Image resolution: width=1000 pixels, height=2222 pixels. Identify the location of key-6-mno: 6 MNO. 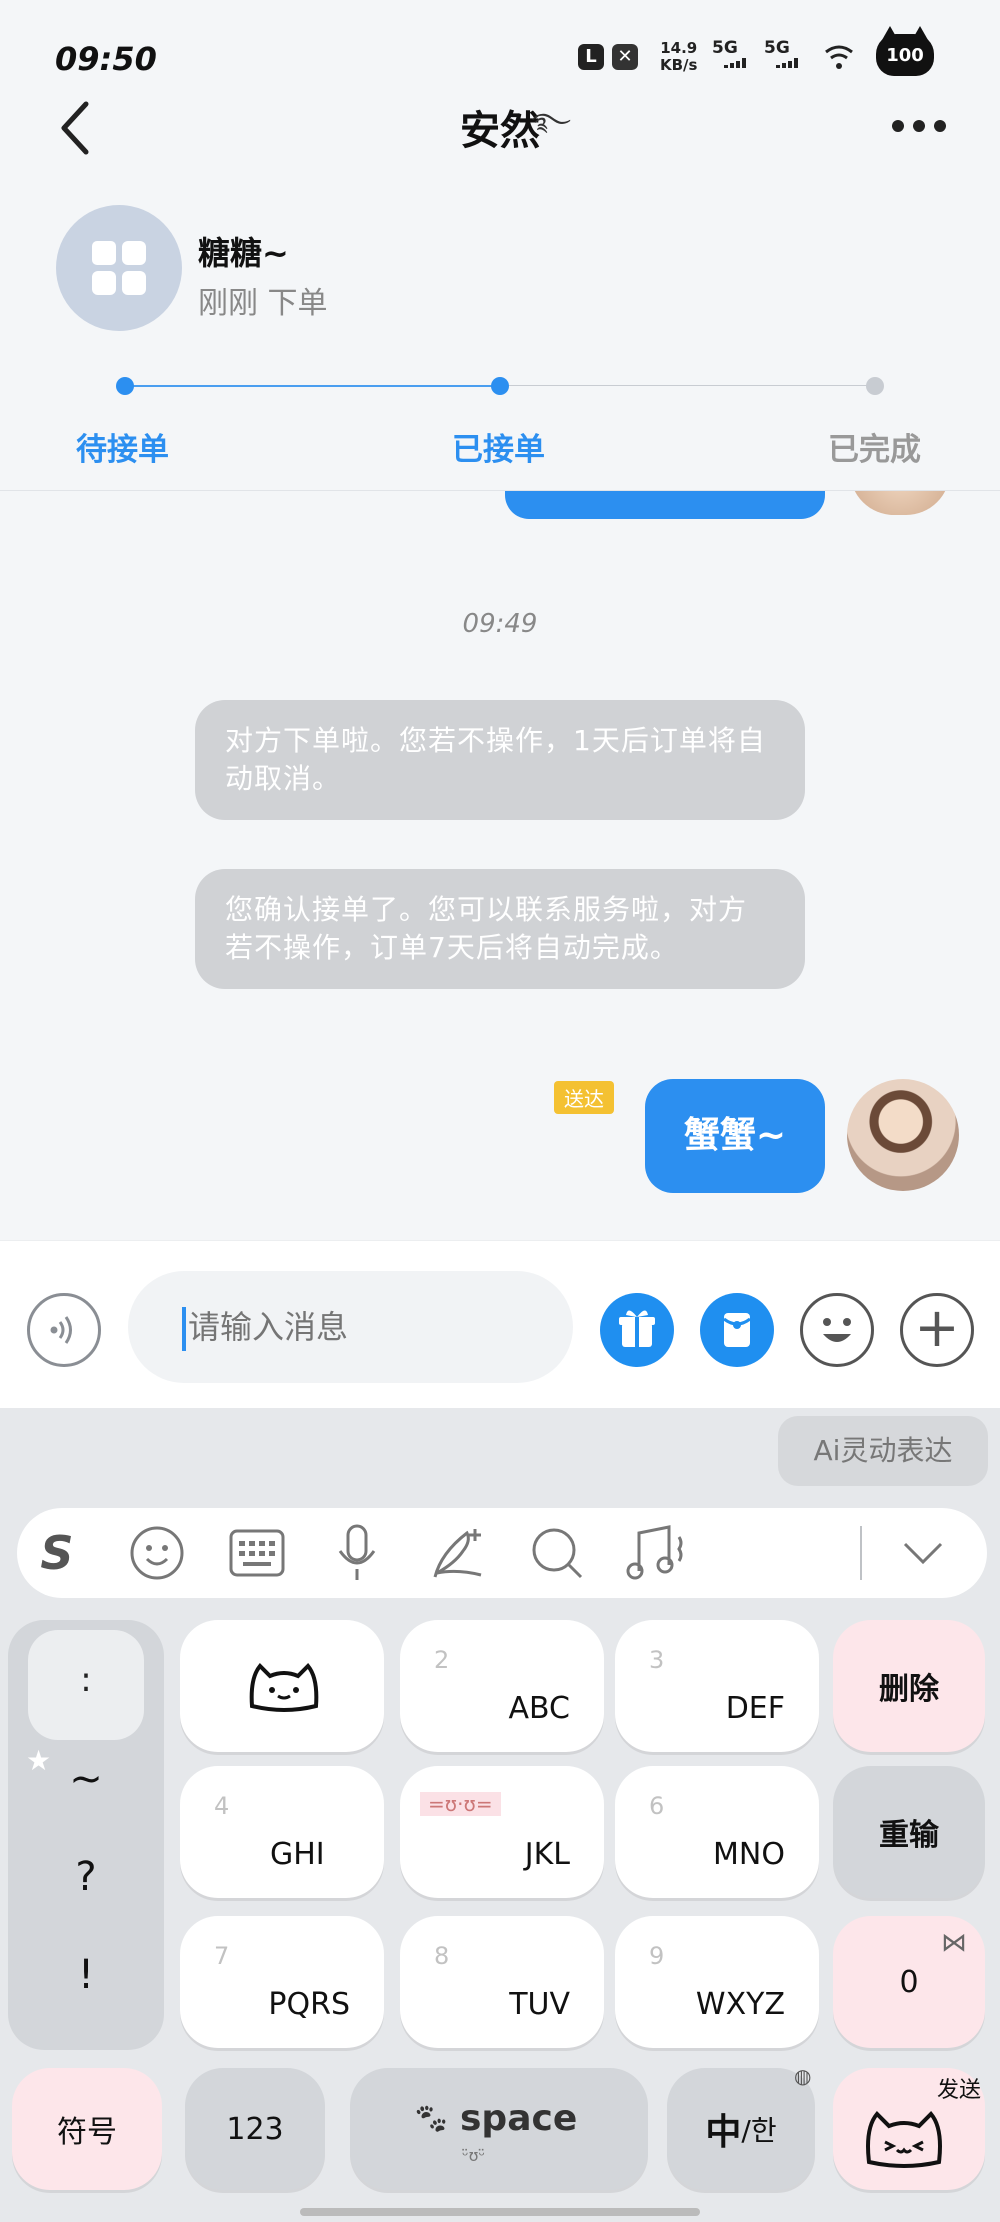
(717, 1832).